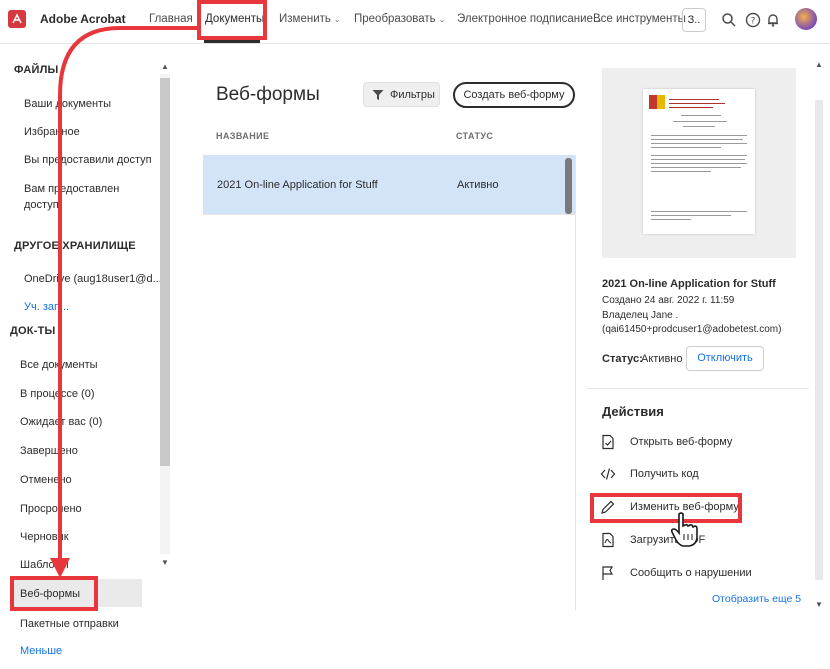 The height and width of the screenshot is (669, 830). Describe the element at coordinates (725, 358) in the screenshot. I see `disable-button: Отключить` at that location.